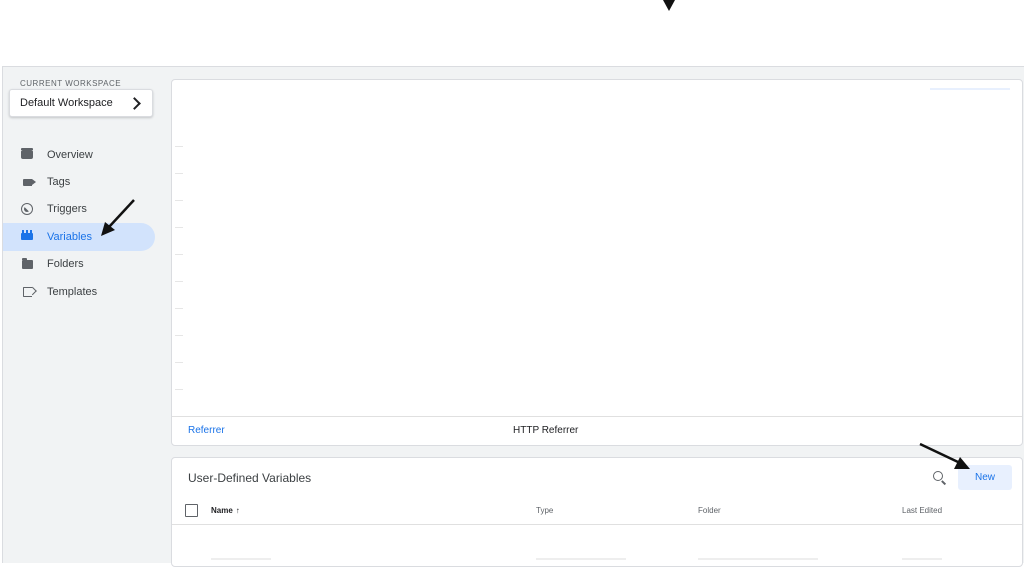 This screenshot has height=567, width=1024. I want to click on column-header-name: Name ↑, so click(225, 510).